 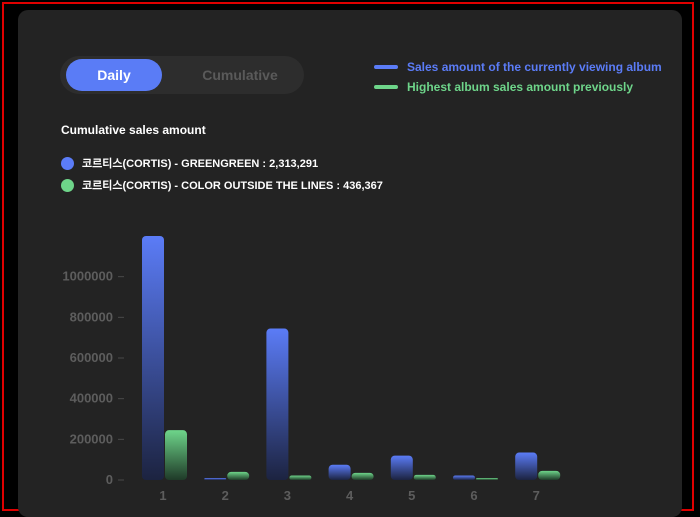 What do you see at coordinates (536, 495) in the screenshot?
I see `x-tick-label: 7` at bounding box center [536, 495].